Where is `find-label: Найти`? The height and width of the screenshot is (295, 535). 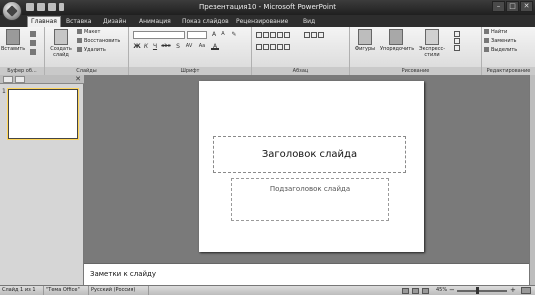 find-label: Найти is located at coordinates (499, 32).